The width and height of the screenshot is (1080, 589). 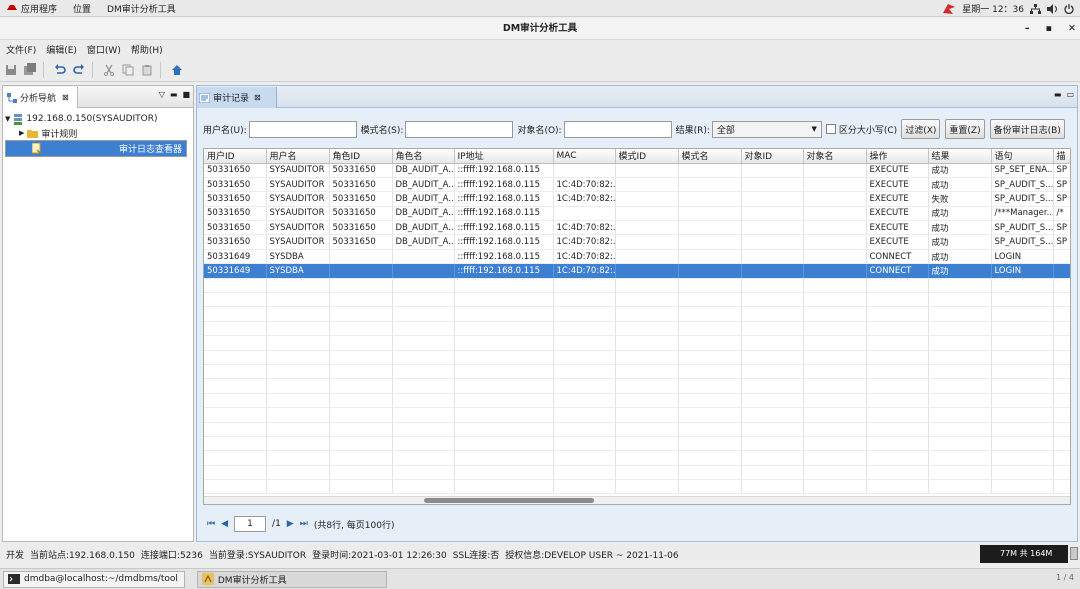 I want to click on copy-button, so click(x=128, y=70).